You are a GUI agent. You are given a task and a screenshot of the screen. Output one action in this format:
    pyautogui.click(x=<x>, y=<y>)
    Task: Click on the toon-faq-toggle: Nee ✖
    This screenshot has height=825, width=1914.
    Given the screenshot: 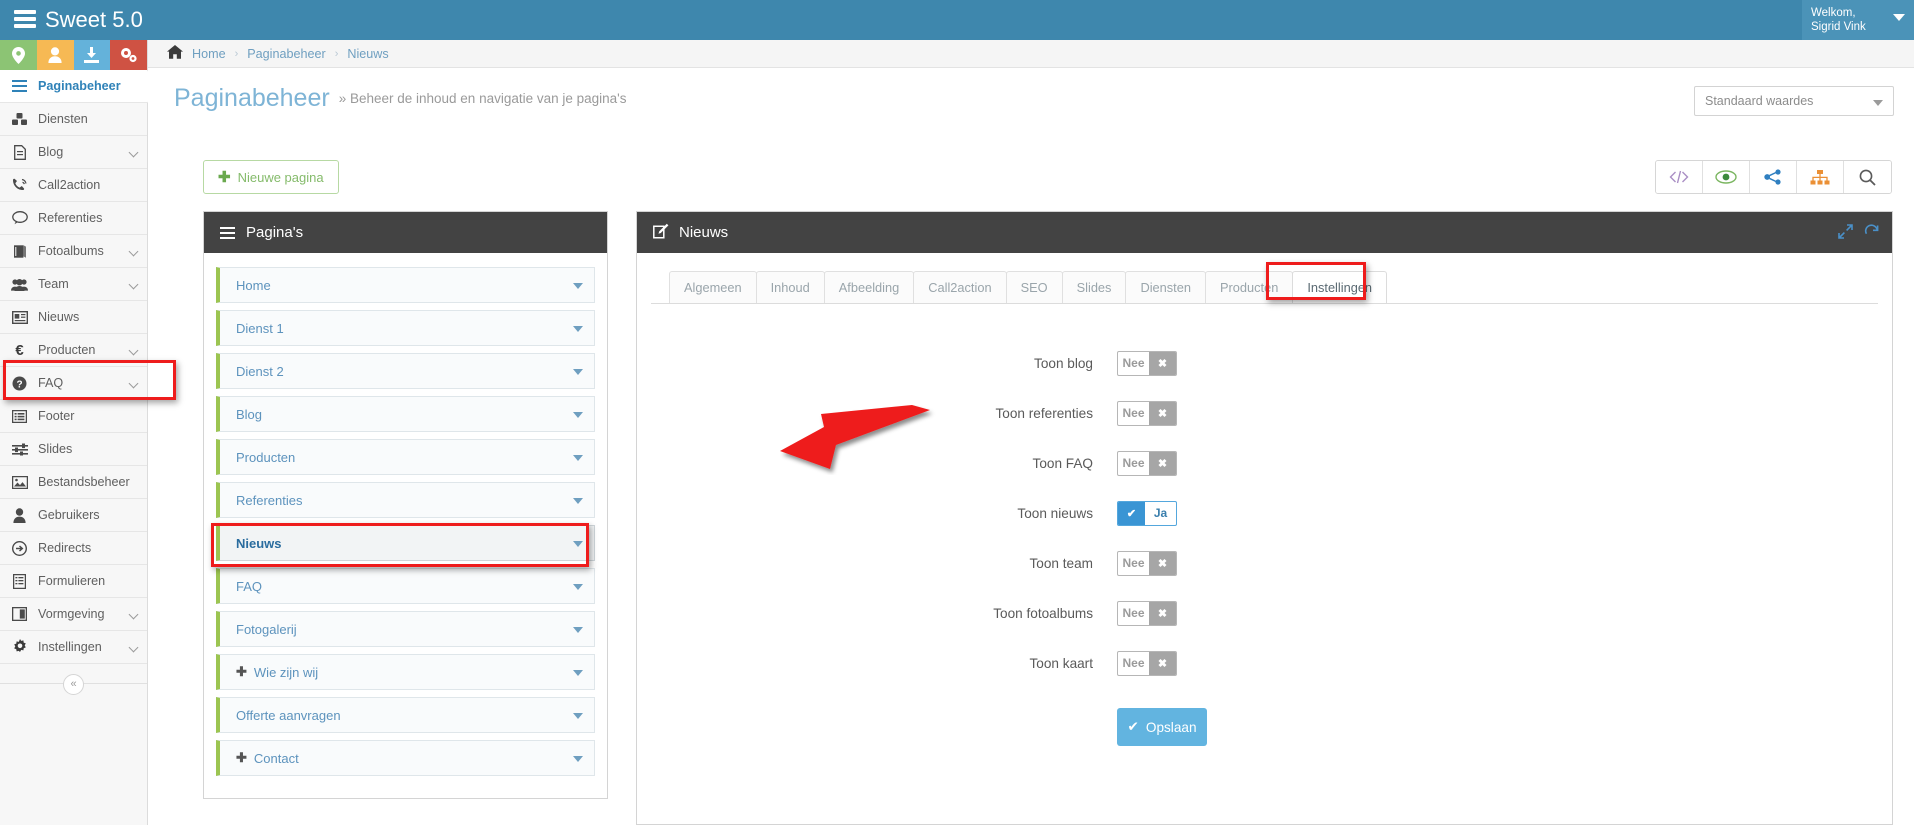 What is the action you would take?
    pyautogui.click(x=1147, y=463)
    